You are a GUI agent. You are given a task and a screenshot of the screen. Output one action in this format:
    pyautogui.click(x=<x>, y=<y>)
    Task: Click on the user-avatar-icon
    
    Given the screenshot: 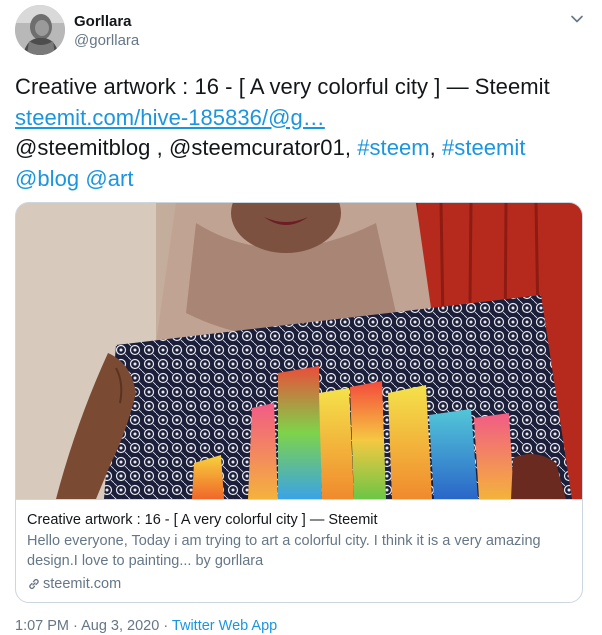 What is the action you would take?
    pyautogui.click(x=40, y=30)
    